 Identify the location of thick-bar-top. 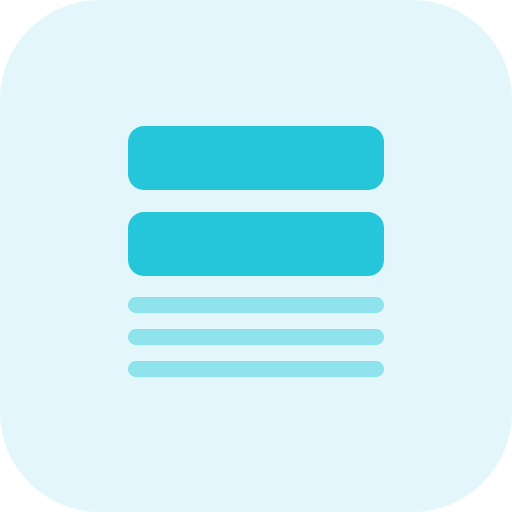
(256, 158).